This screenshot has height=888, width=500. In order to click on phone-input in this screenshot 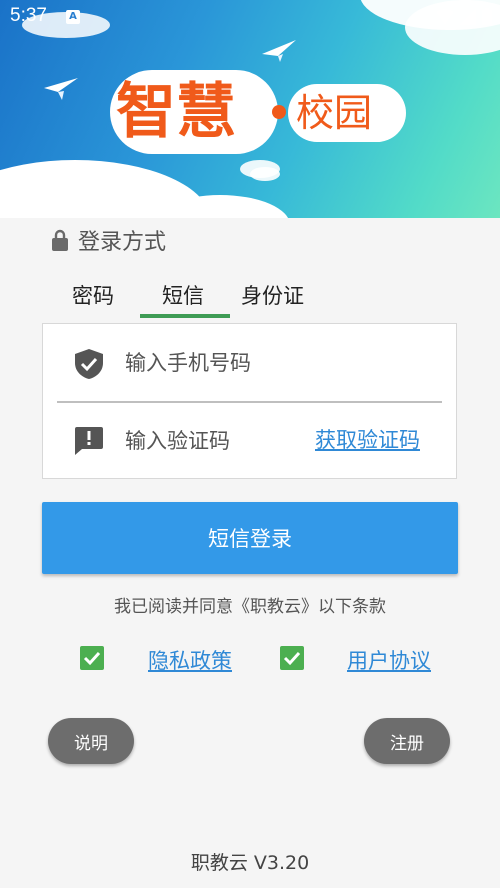, I will do `click(240, 363)`.